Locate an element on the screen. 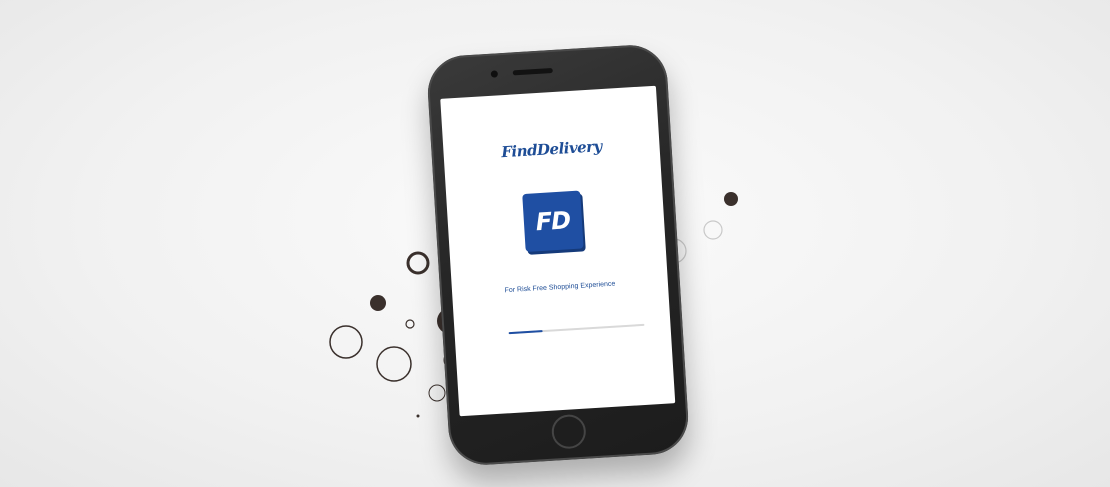 The width and height of the screenshot is (1110, 487). tagline: For Risk Free Shopping Experience is located at coordinates (560, 287).